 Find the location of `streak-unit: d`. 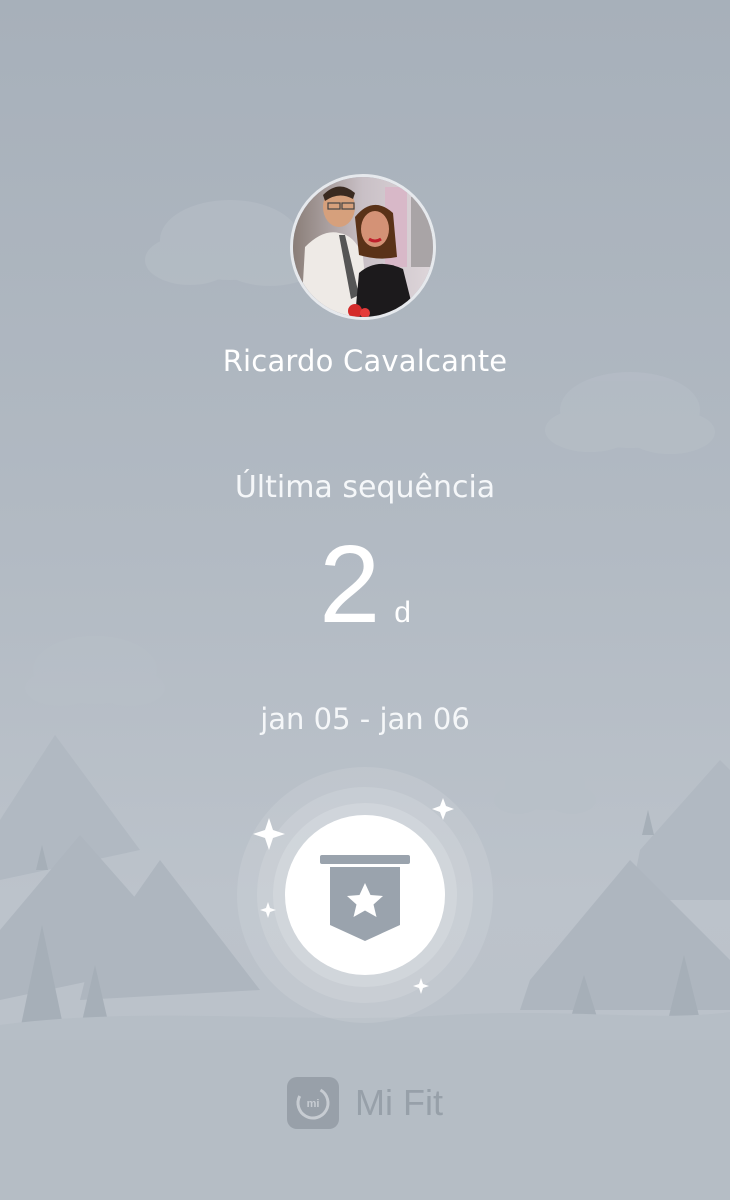

streak-unit: d is located at coordinates (402, 612).